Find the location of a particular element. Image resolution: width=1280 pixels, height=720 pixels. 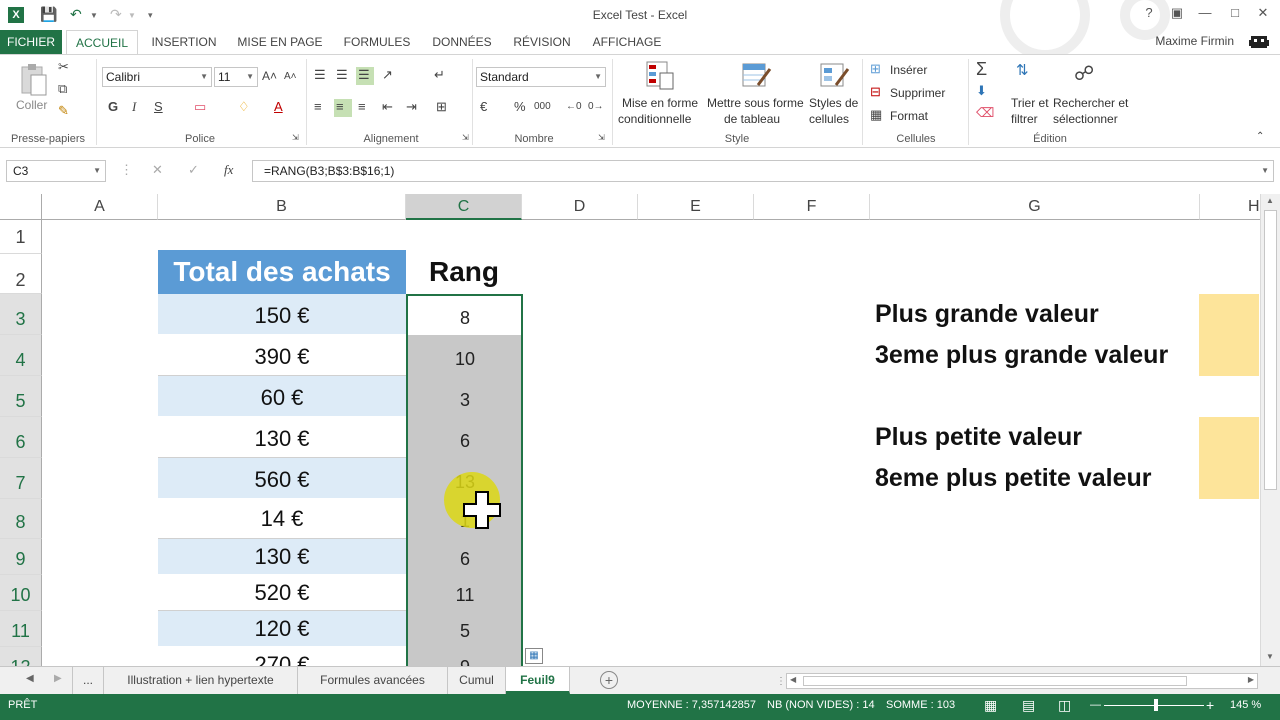

scroll-down-icon: ▼ is located at coordinates (1270, 656).